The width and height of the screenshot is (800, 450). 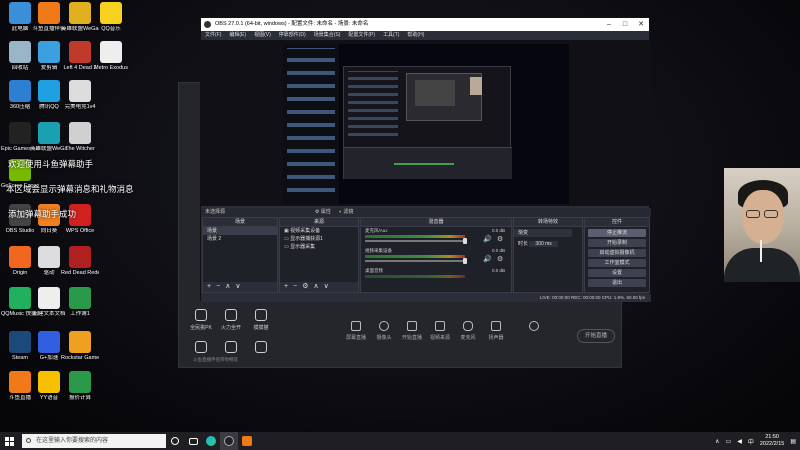 What do you see at coordinates (175, 441) in the screenshot?
I see `cortana-icon` at bounding box center [175, 441].